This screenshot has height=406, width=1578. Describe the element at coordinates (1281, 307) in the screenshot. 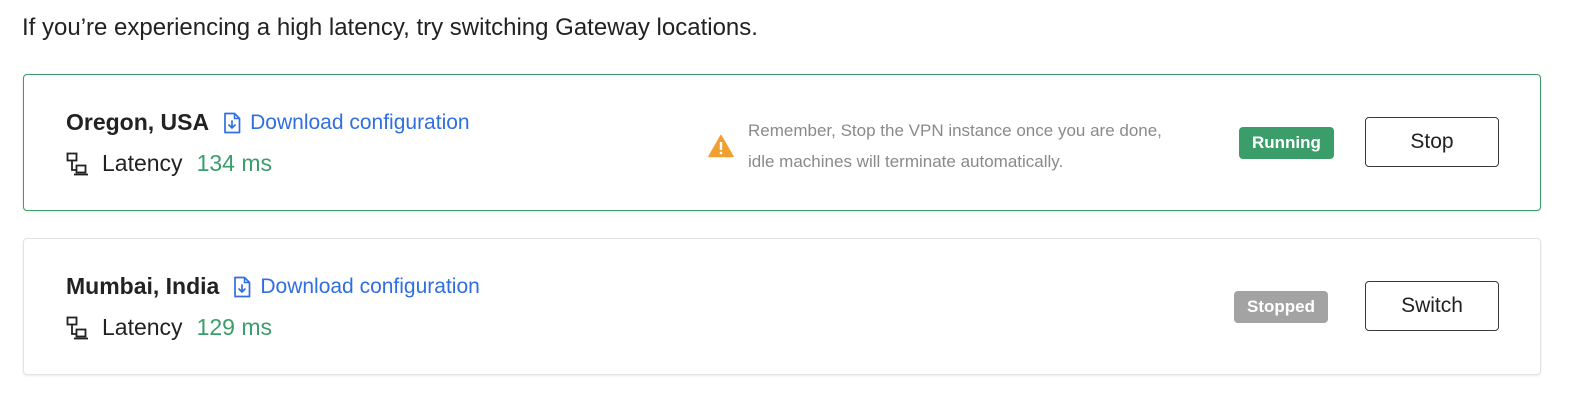

I see `status-badge: Stopped` at that location.